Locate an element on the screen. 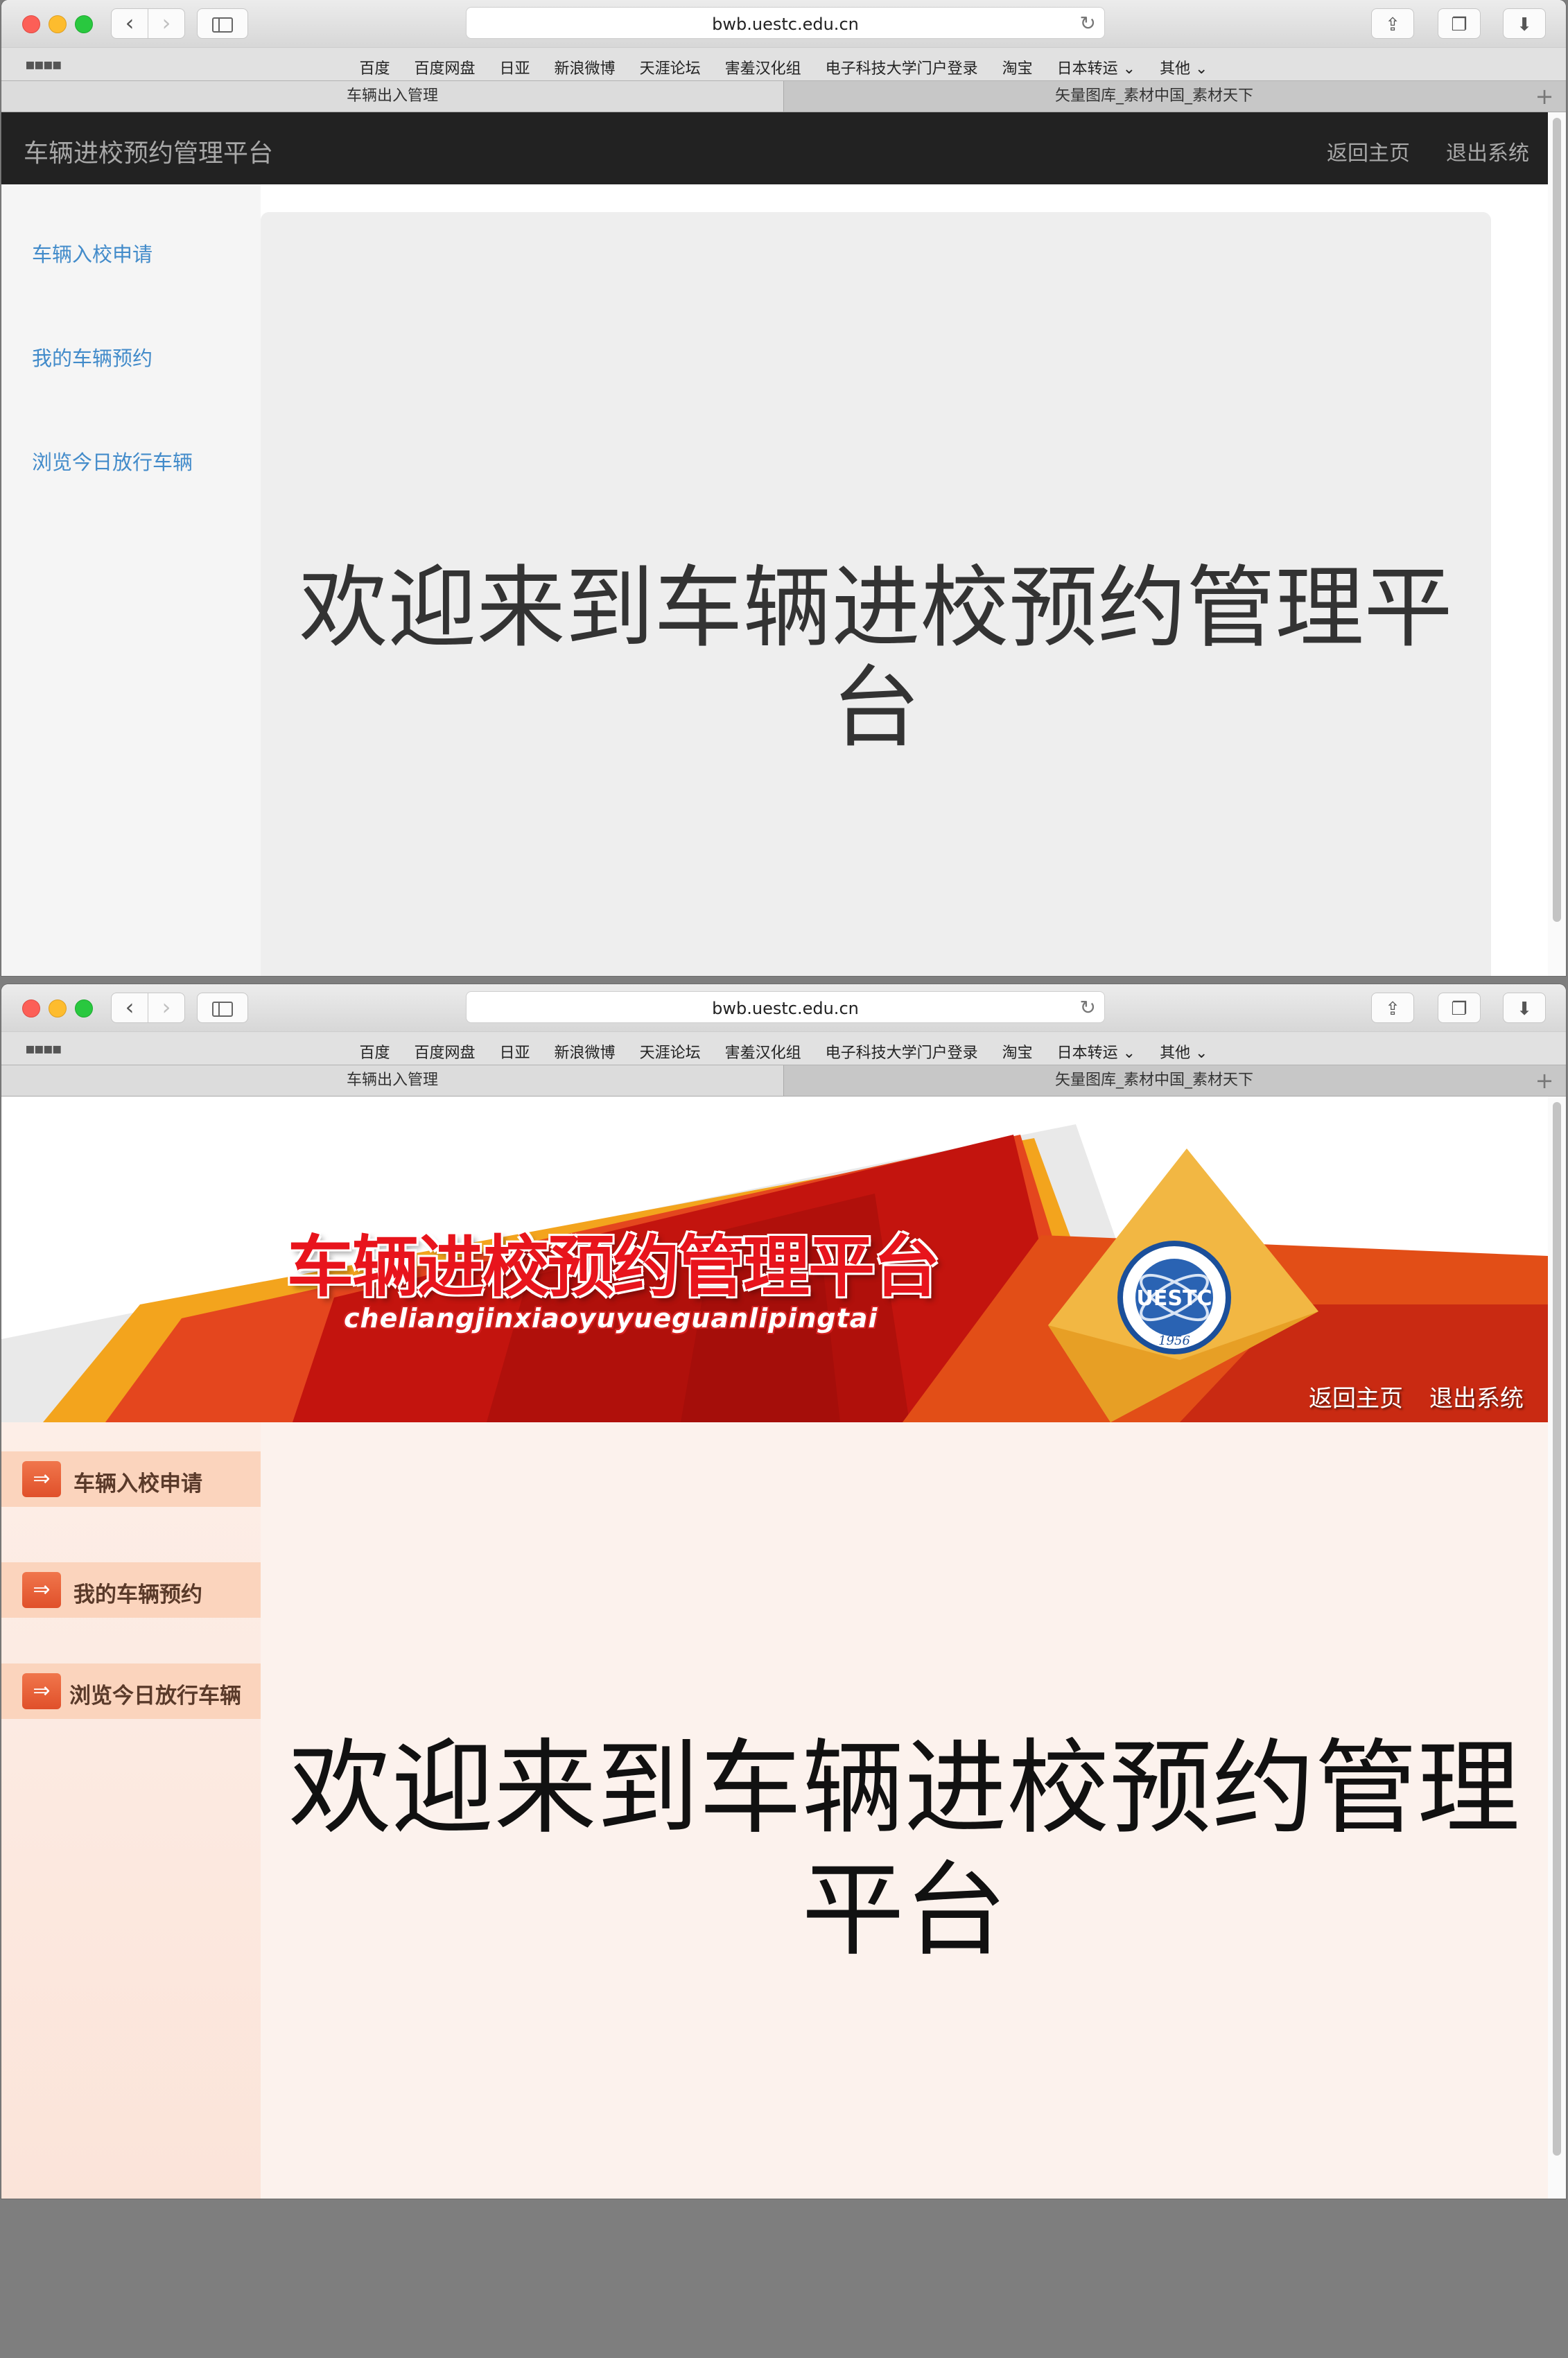  banner-pinyin: cheliangjinxiaoyuyueguanlipingtai is located at coordinates (611, 1318).